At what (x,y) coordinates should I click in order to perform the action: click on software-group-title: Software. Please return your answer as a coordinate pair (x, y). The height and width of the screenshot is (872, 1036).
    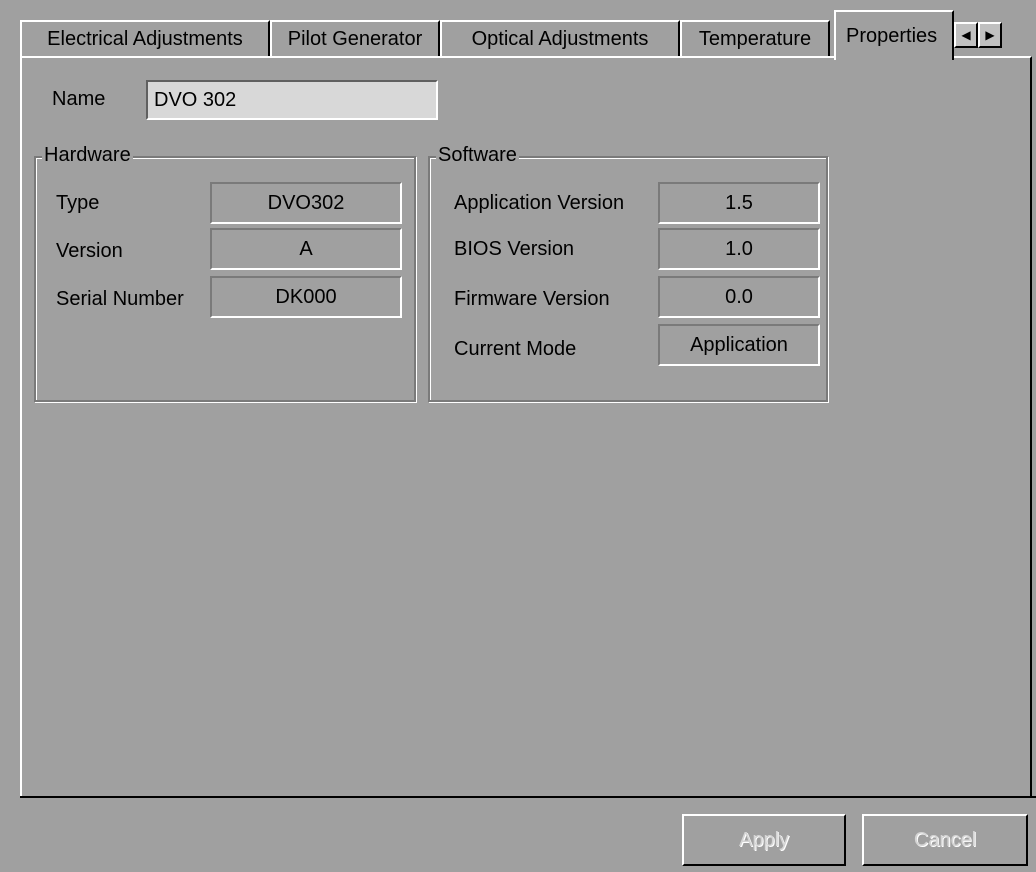
    Looking at the image, I should click on (477, 155).